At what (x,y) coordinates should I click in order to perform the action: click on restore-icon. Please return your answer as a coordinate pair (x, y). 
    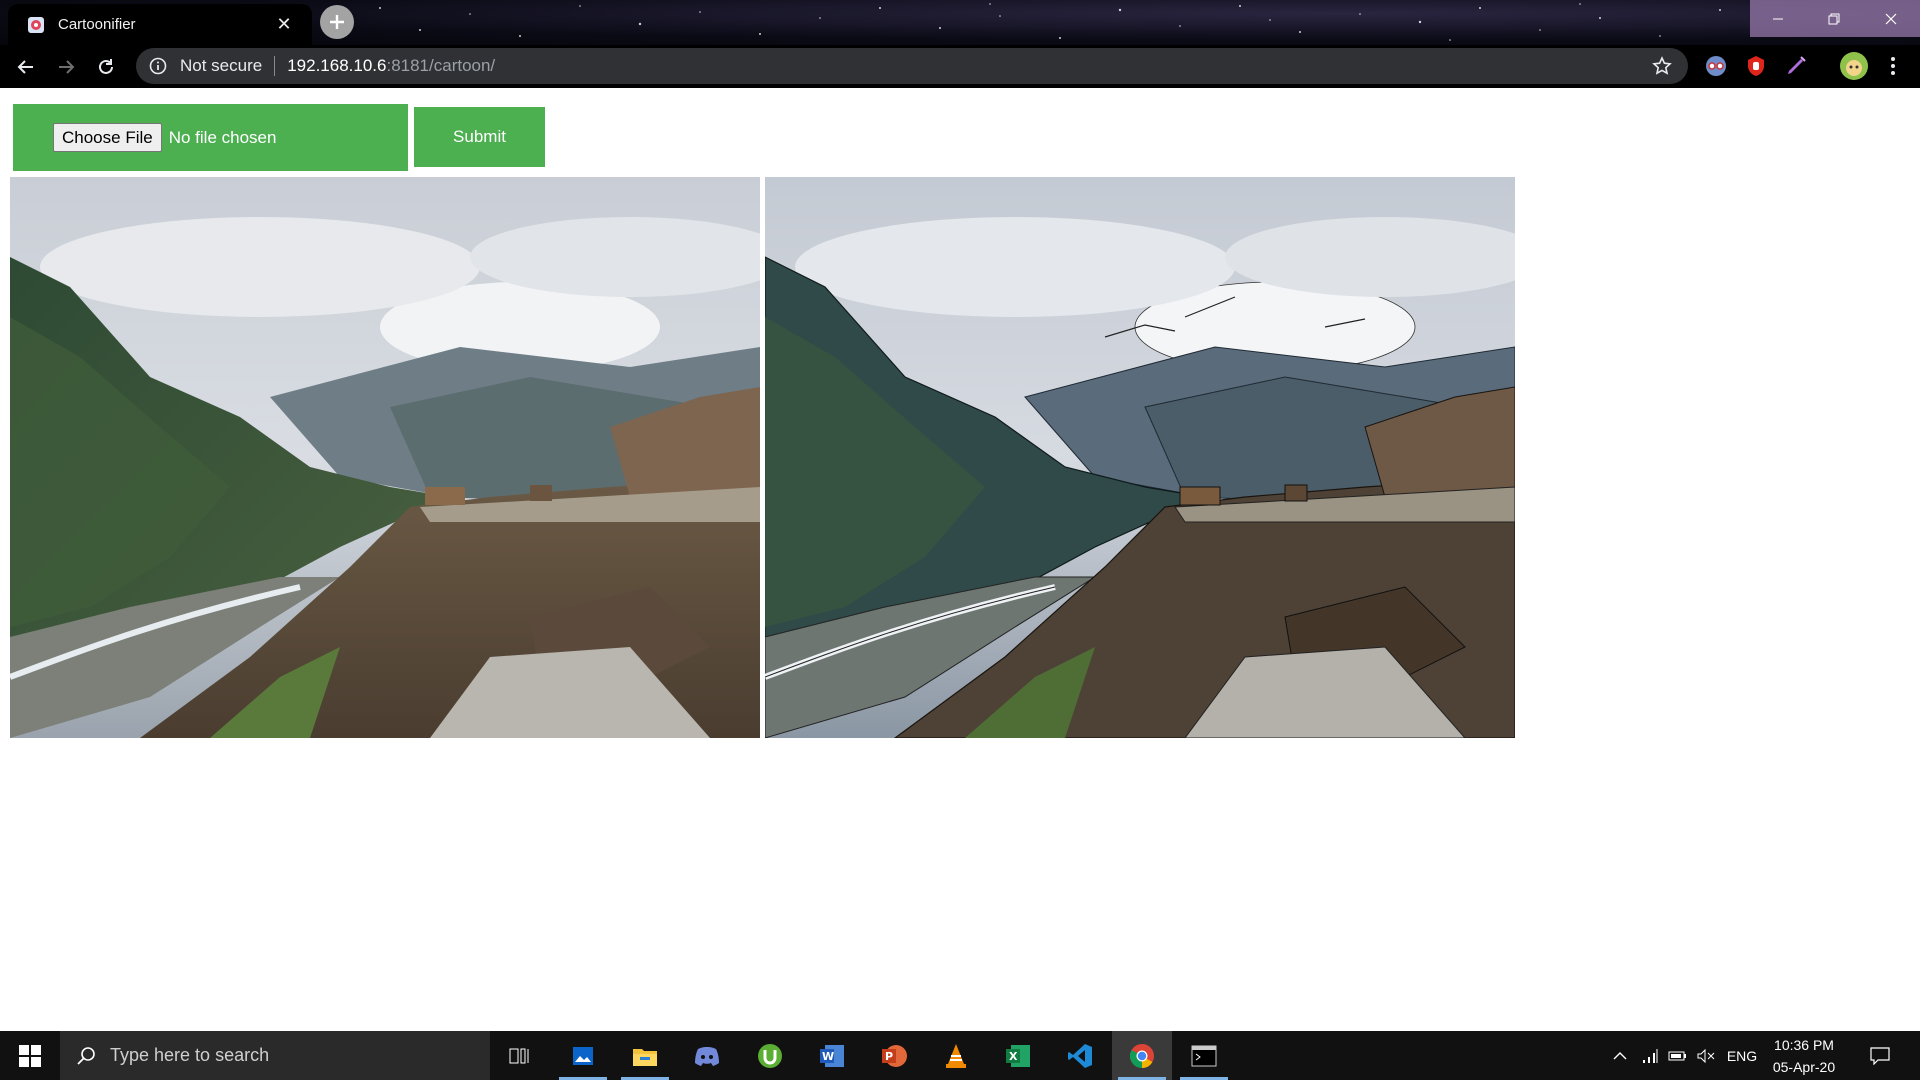
    Looking at the image, I should click on (1834, 18).